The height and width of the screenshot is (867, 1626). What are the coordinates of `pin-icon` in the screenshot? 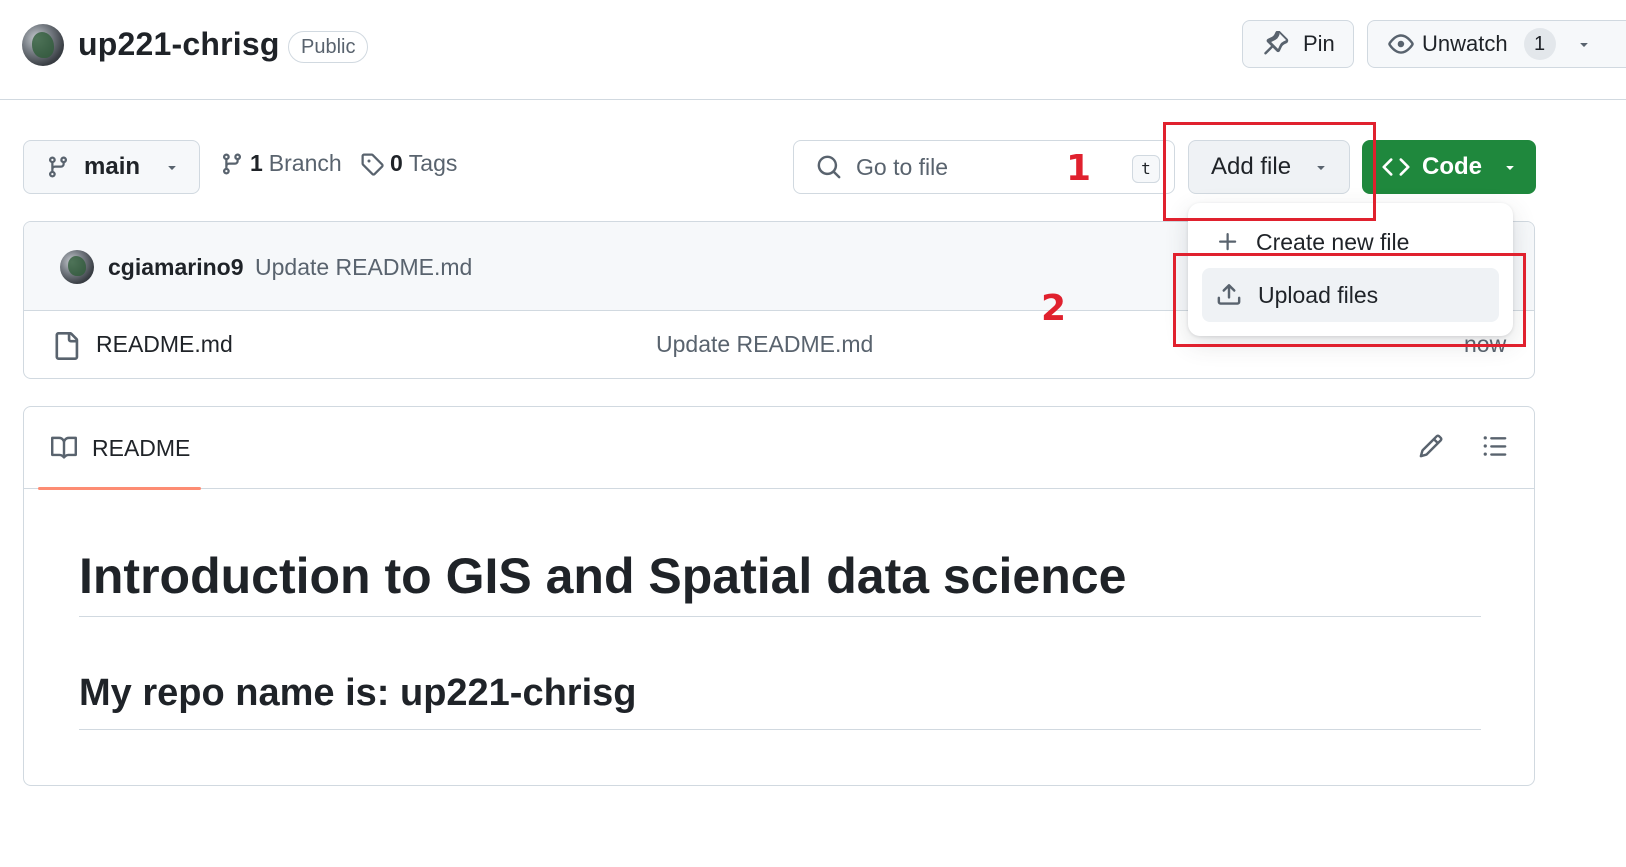 It's located at (1276, 44).